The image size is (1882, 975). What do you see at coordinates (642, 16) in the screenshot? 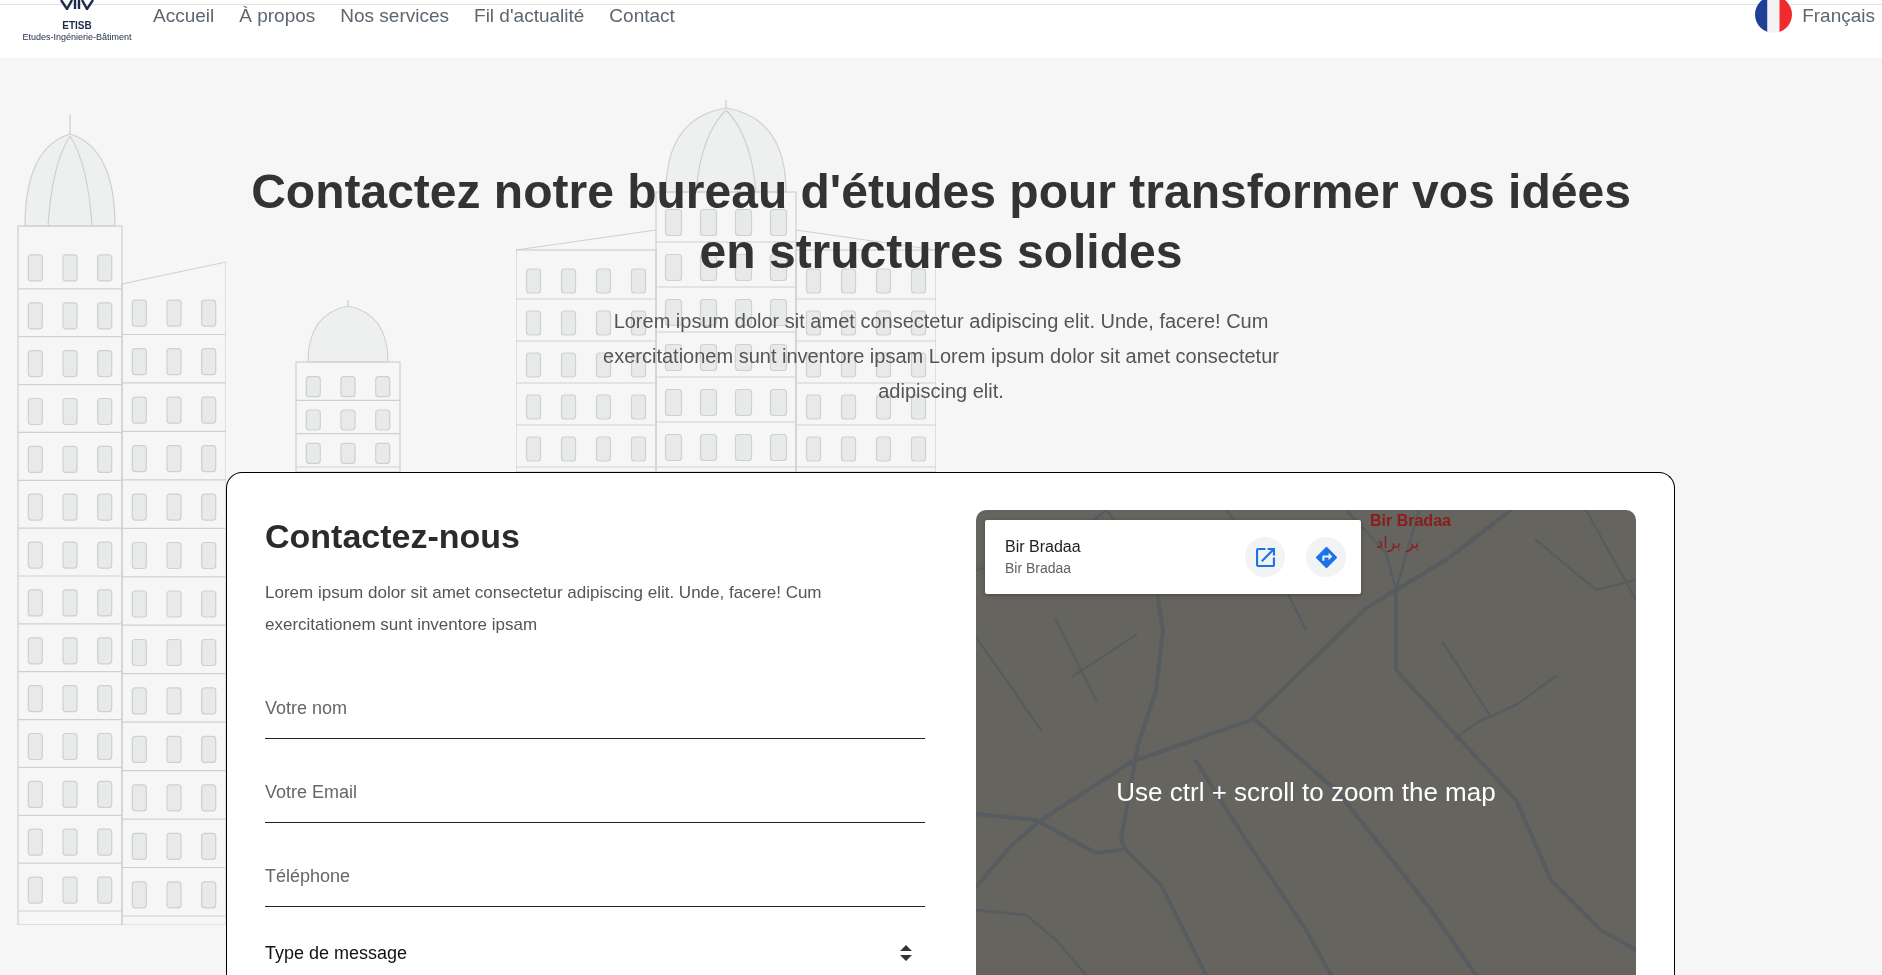
I see `nav-link: Contact` at bounding box center [642, 16].